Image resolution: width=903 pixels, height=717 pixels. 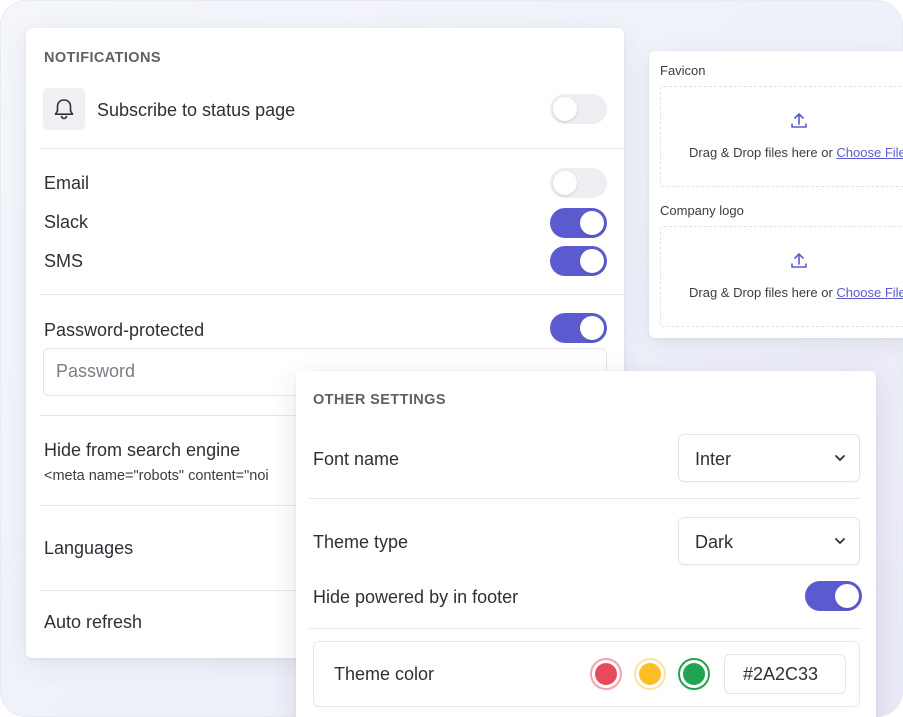 What do you see at coordinates (142, 450) in the screenshot?
I see `hide-search-label: Hide from search engine` at bounding box center [142, 450].